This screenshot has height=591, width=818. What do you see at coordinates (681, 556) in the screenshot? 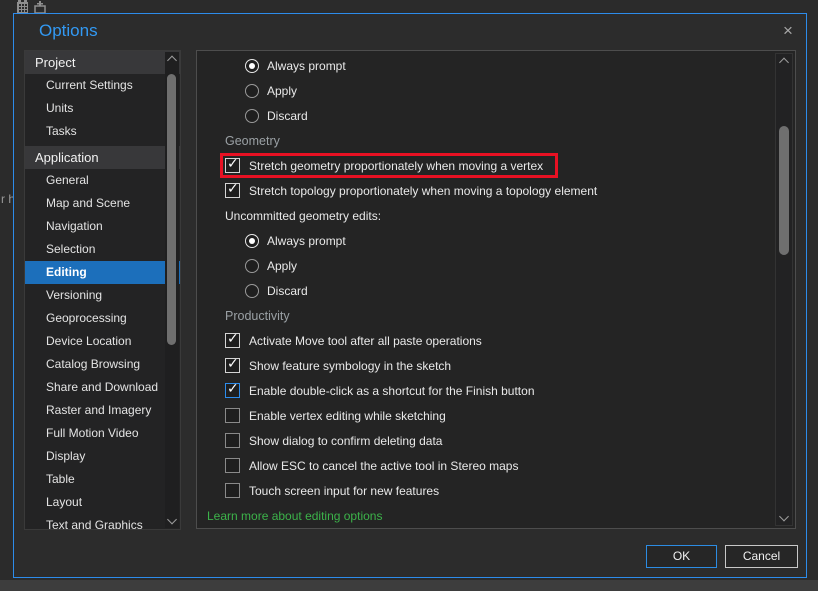
I see `ok-button: OK` at bounding box center [681, 556].